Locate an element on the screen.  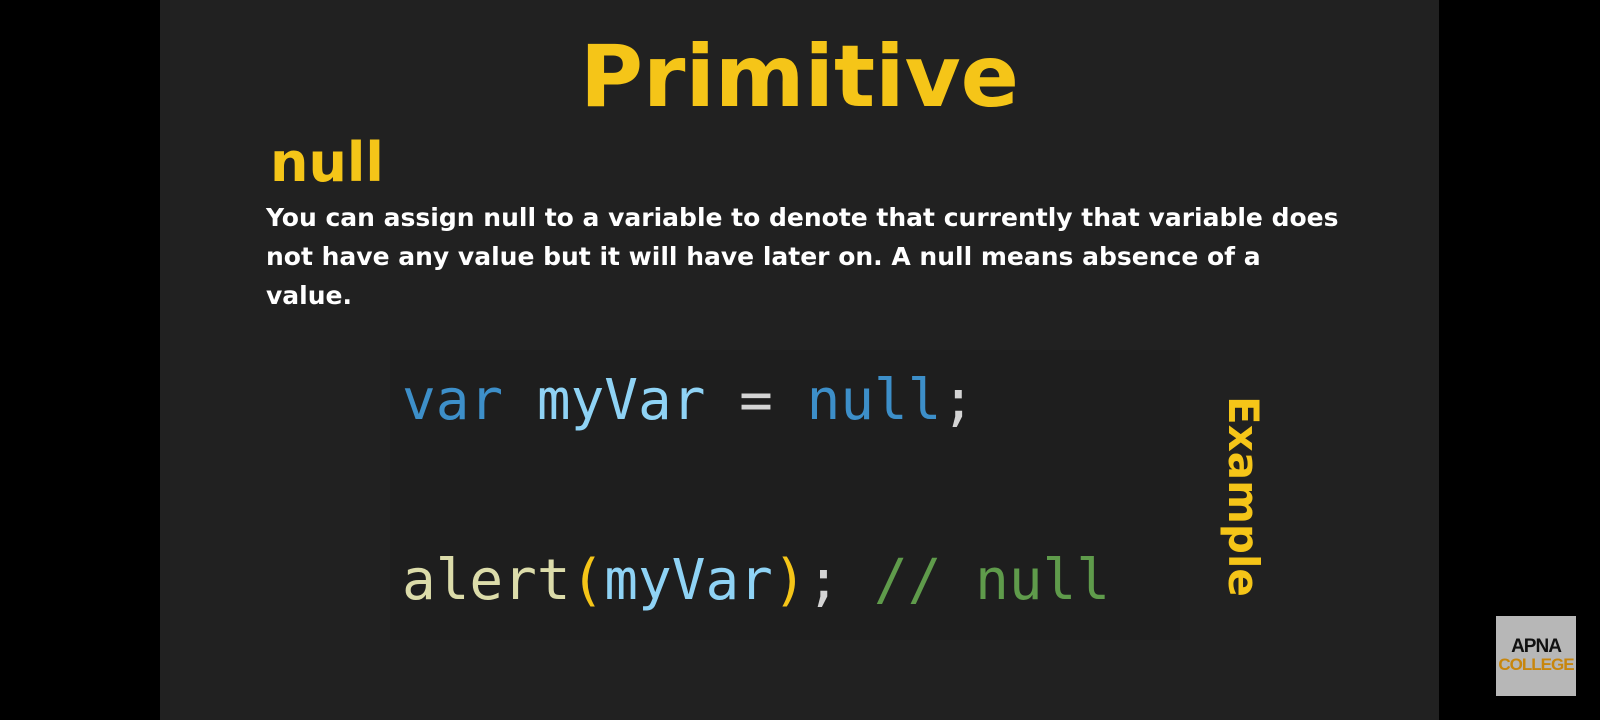
code-keyword: var is located at coordinates (453, 400).